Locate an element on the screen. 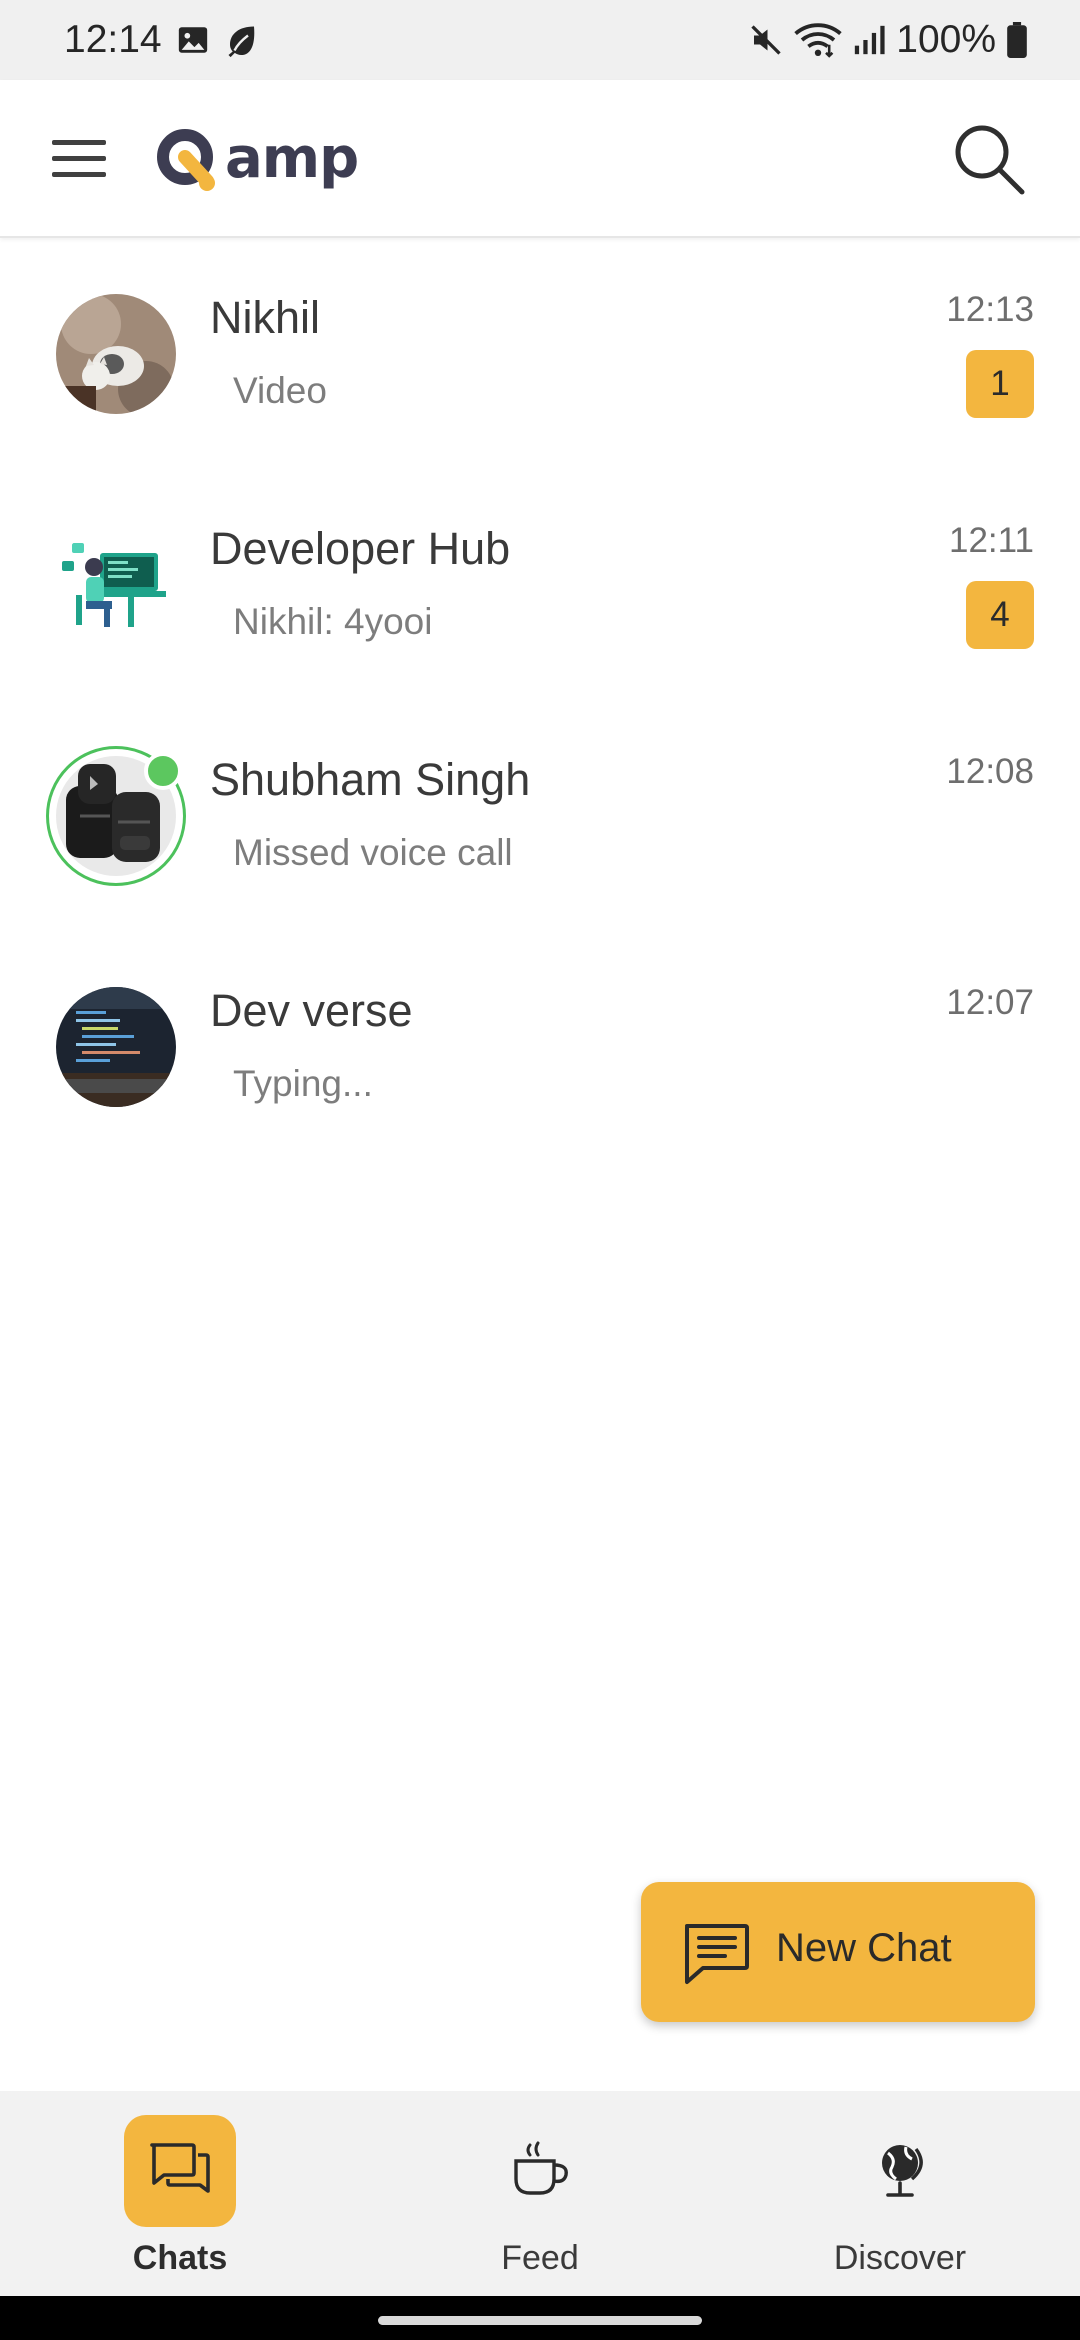 The width and height of the screenshot is (1080, 2340). chat-message-icon is located at coordinates (716, 1955).